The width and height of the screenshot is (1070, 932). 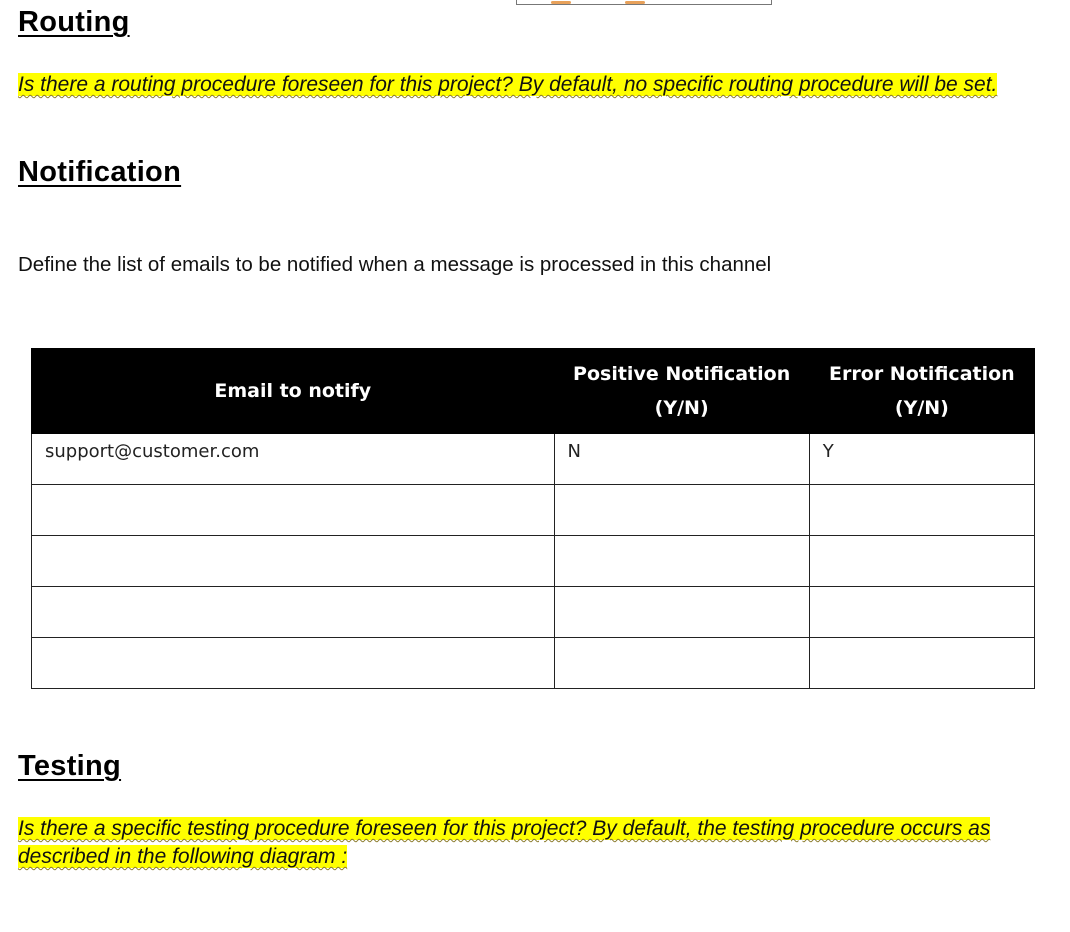 I want to click on notification-heading: Notification, so click(x=100, y=172).